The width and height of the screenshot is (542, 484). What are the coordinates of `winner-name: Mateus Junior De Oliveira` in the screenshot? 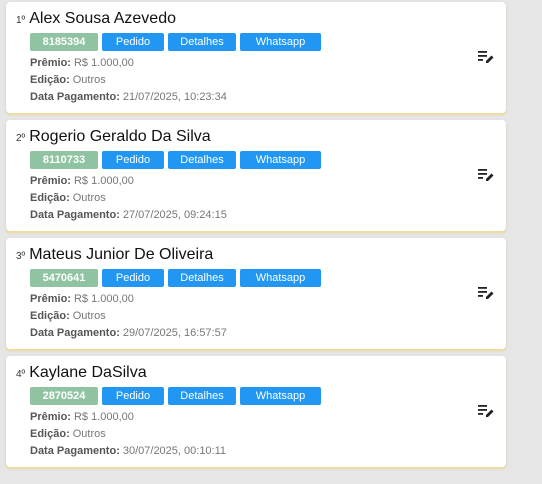 It's located at (121, 254).